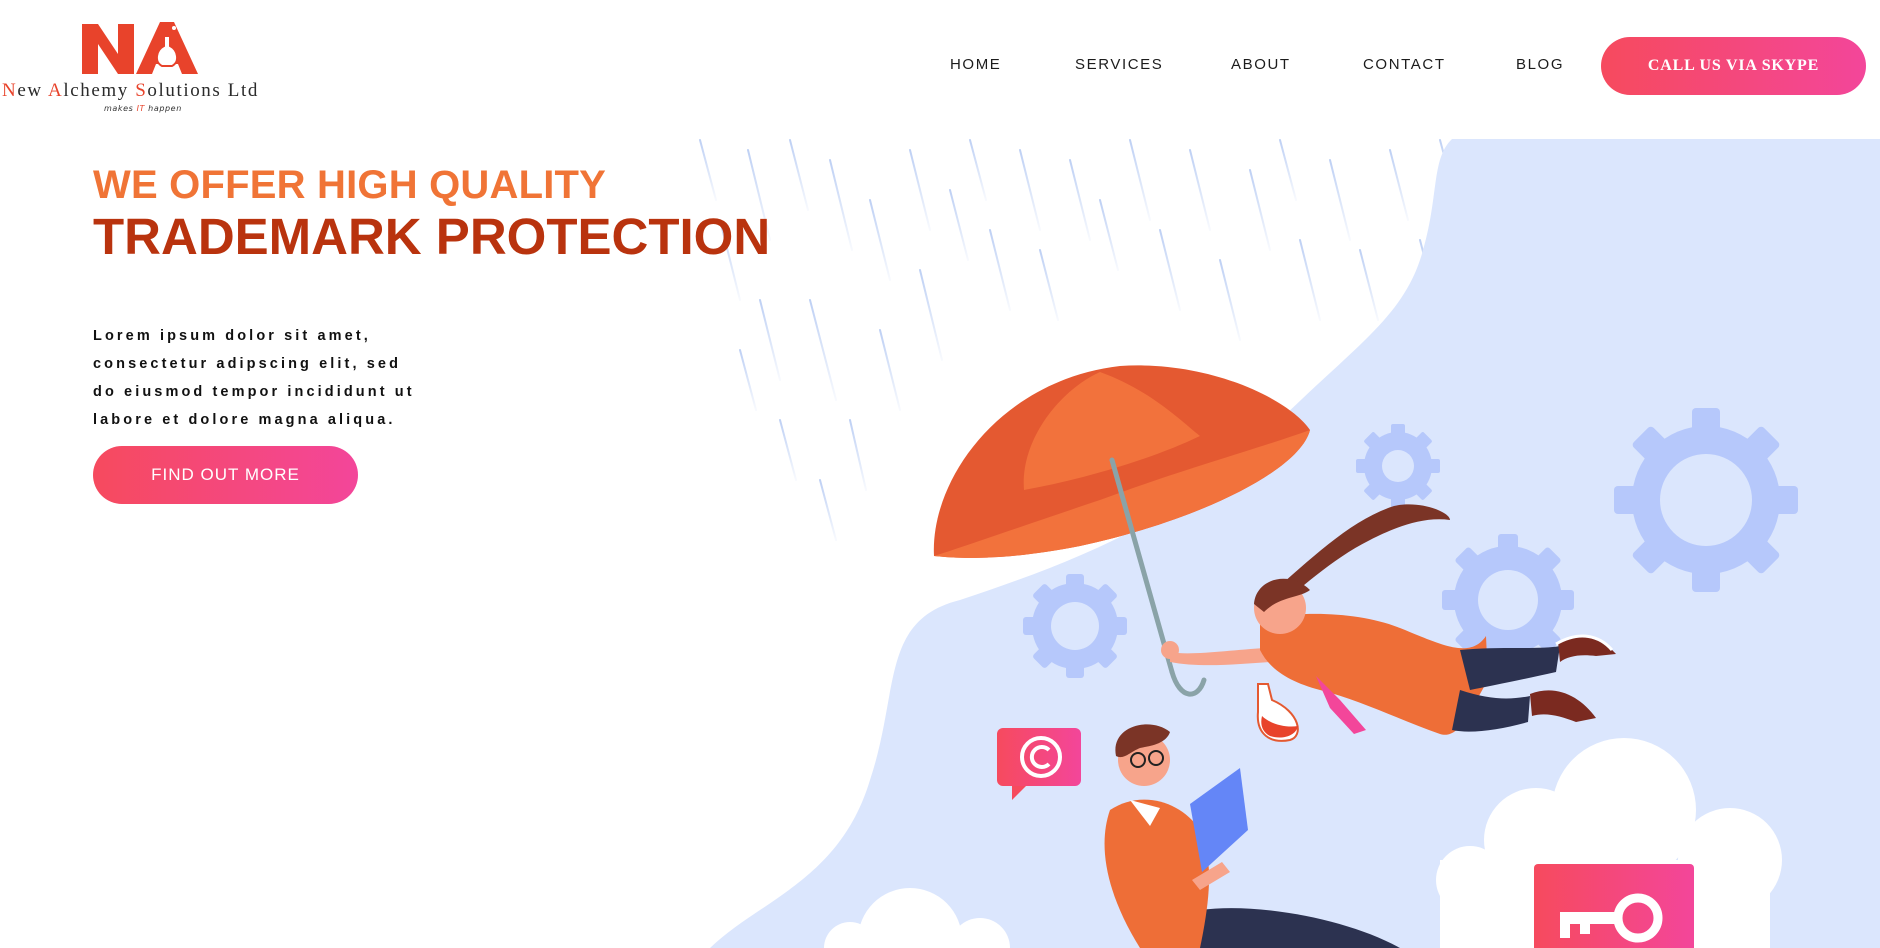  I want to click on brand-name: New Alchemy Solutions Ltd, so click(130, 91).